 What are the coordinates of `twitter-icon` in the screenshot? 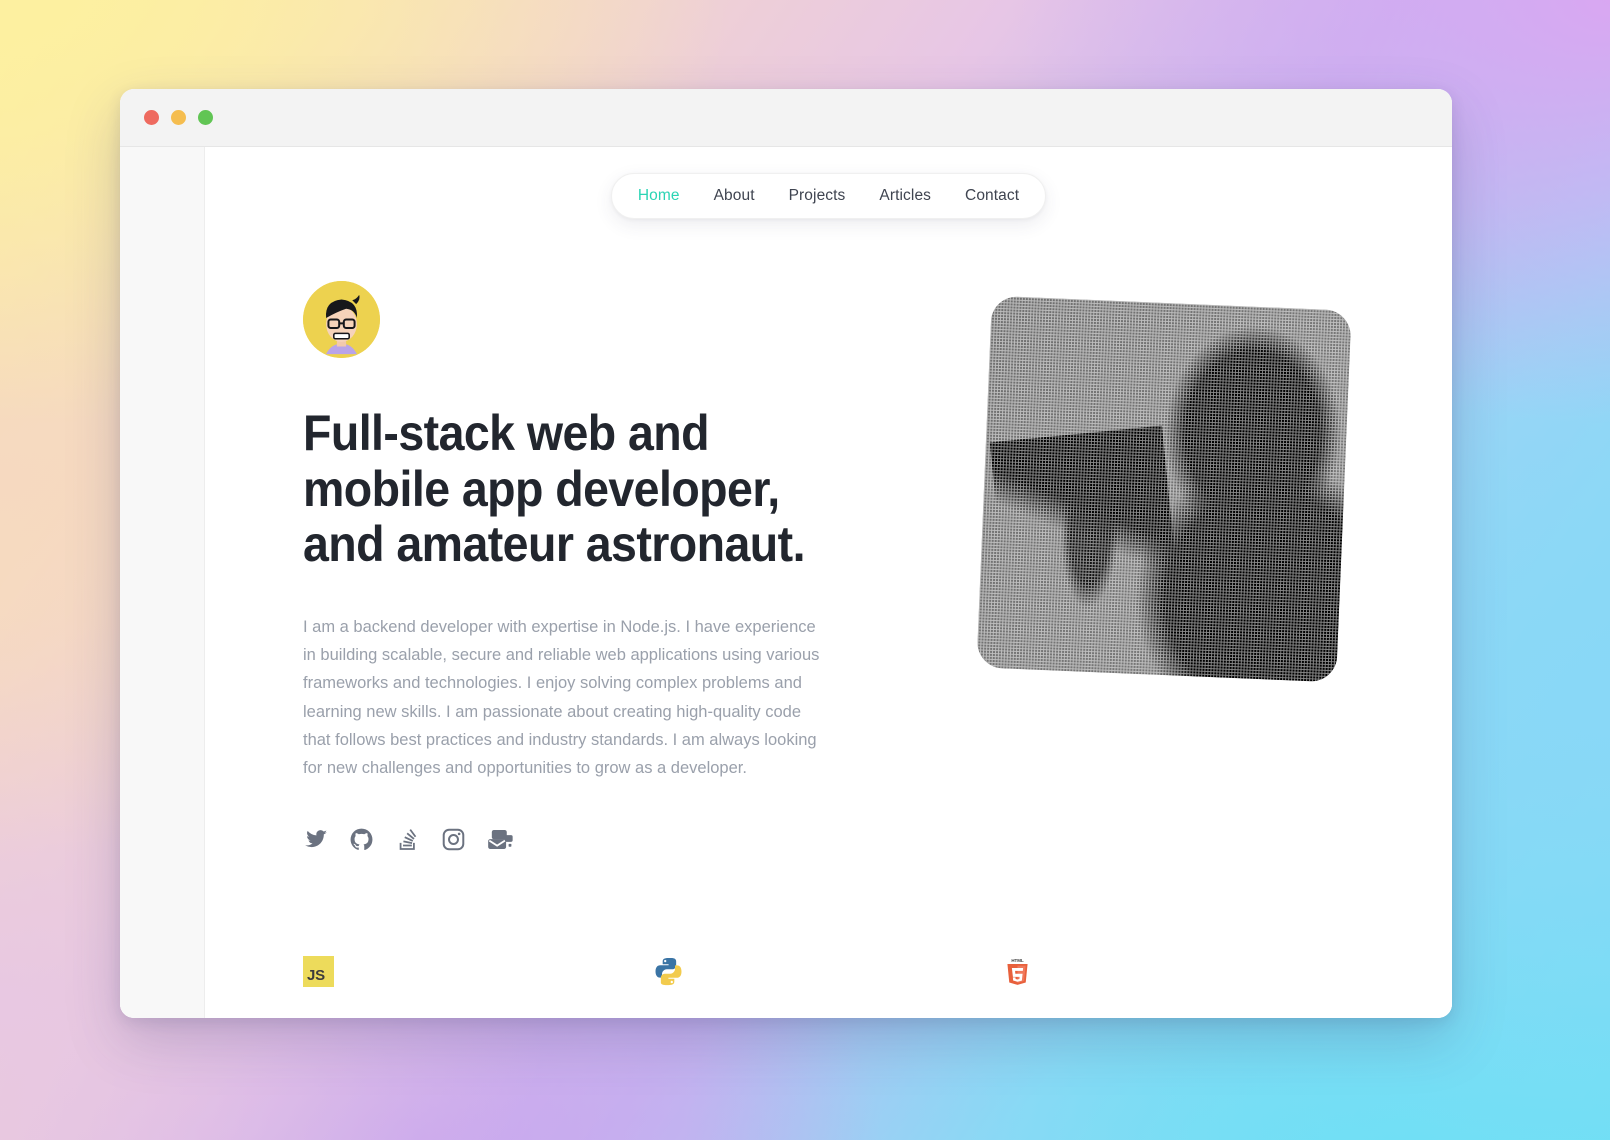 It's located at (315, 839).